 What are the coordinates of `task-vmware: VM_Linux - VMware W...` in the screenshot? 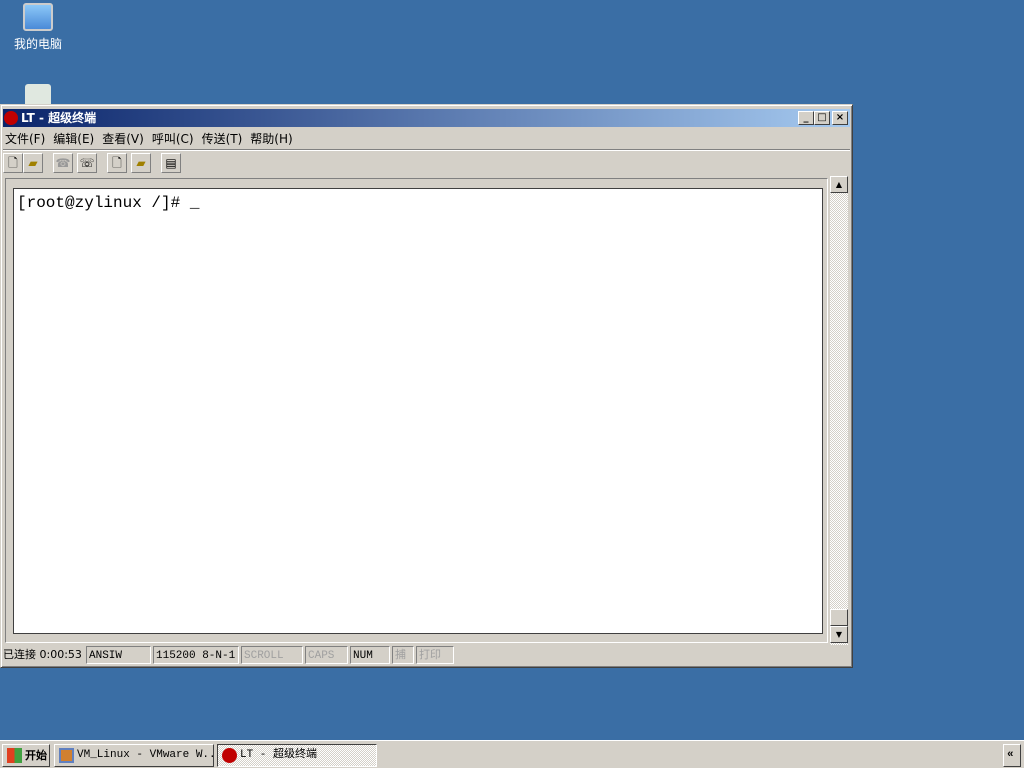 It's located at (134, 755).